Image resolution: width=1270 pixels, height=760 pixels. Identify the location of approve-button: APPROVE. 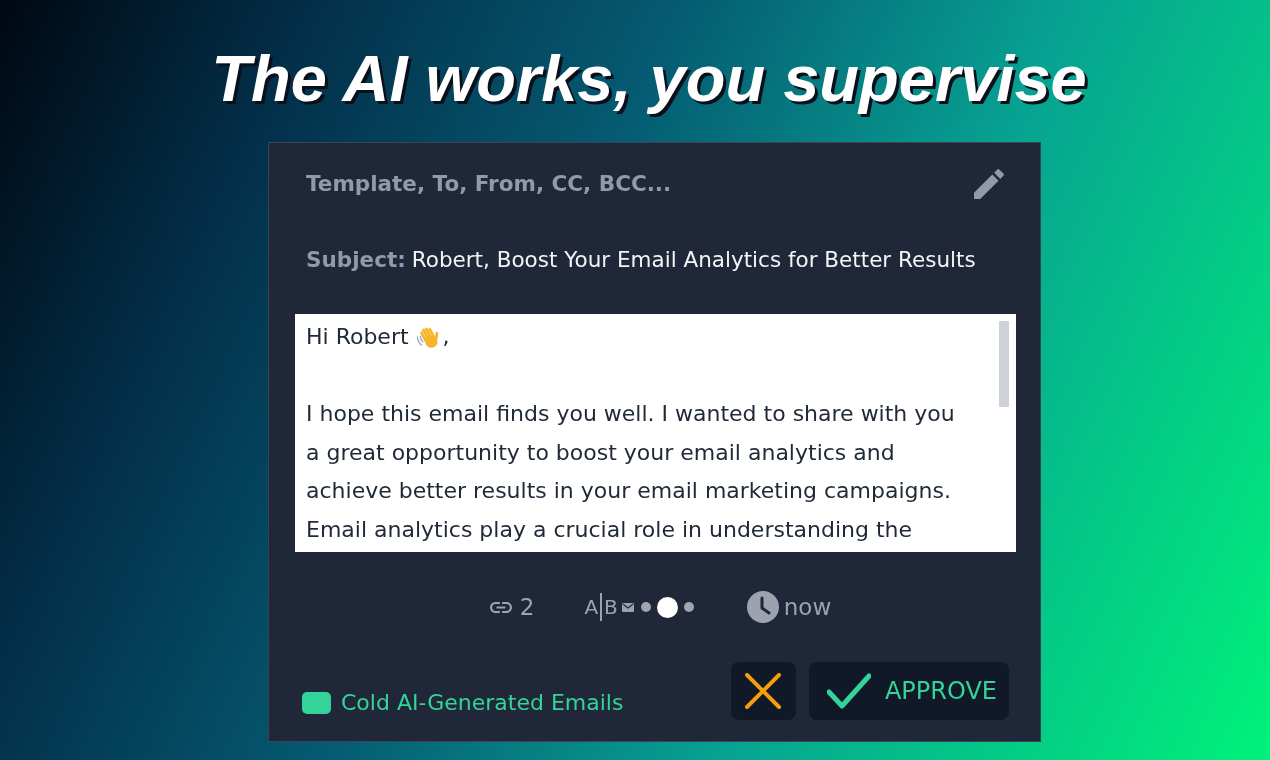
(908, 691).